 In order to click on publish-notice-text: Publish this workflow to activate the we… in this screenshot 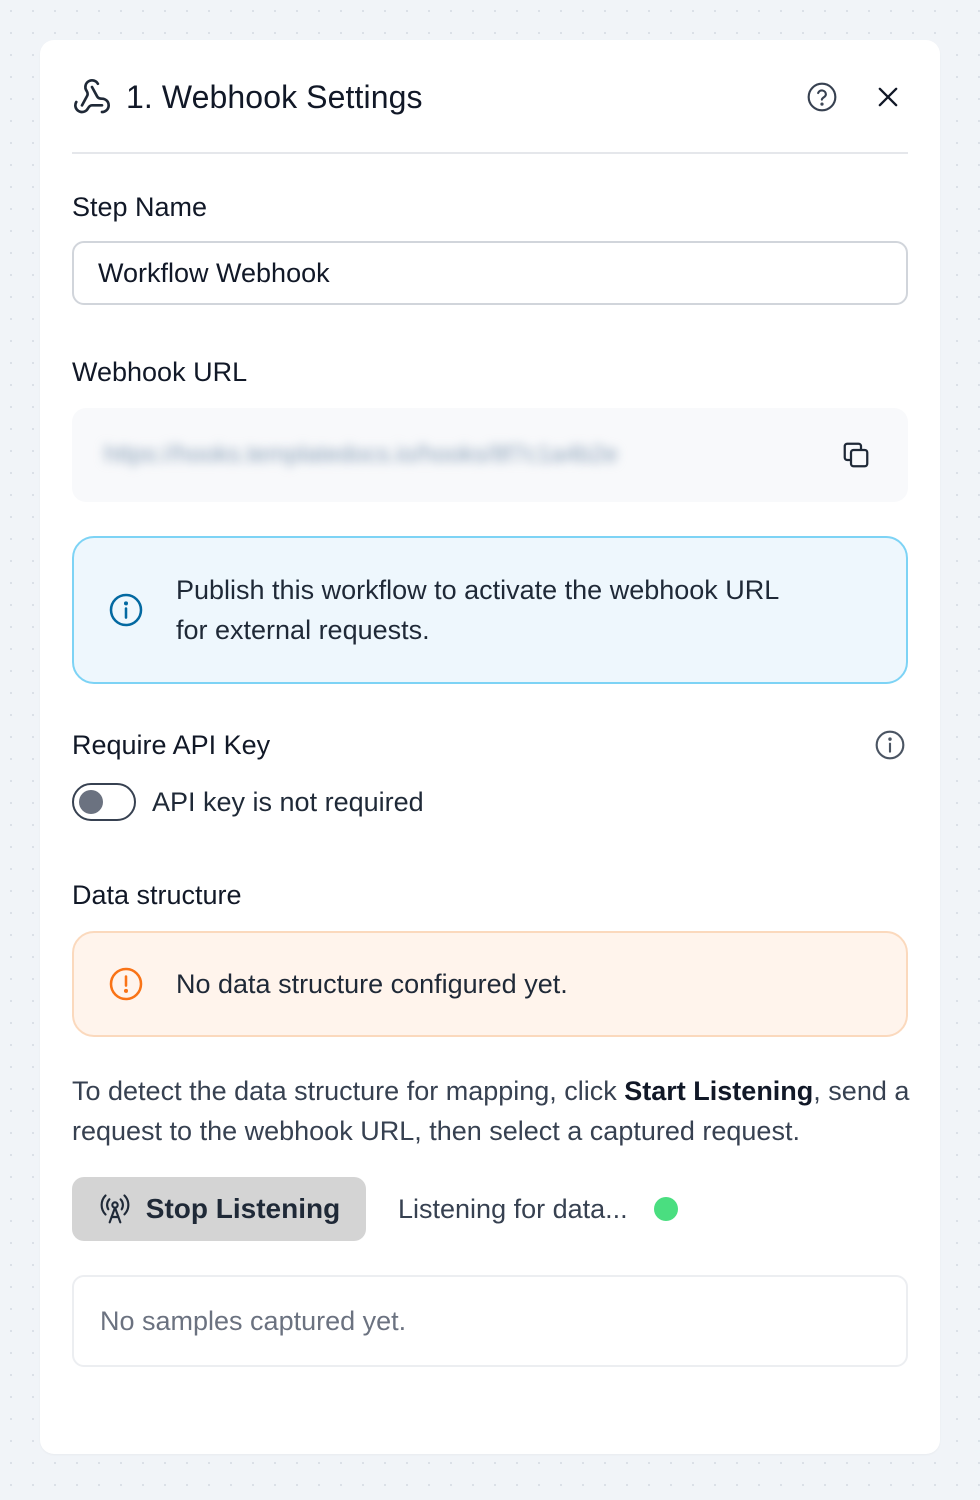, I will do `click(477, 610)`.